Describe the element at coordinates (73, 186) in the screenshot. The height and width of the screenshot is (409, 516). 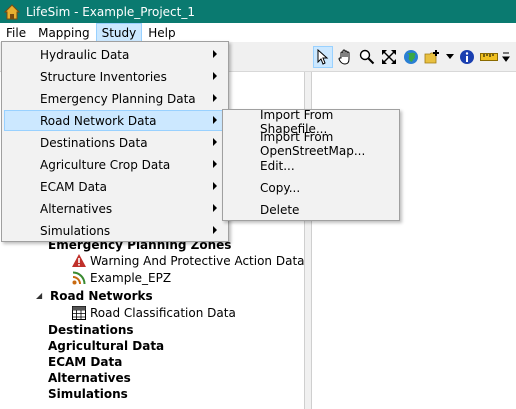
I see `menu-item-label: ECAM Data` at that location.